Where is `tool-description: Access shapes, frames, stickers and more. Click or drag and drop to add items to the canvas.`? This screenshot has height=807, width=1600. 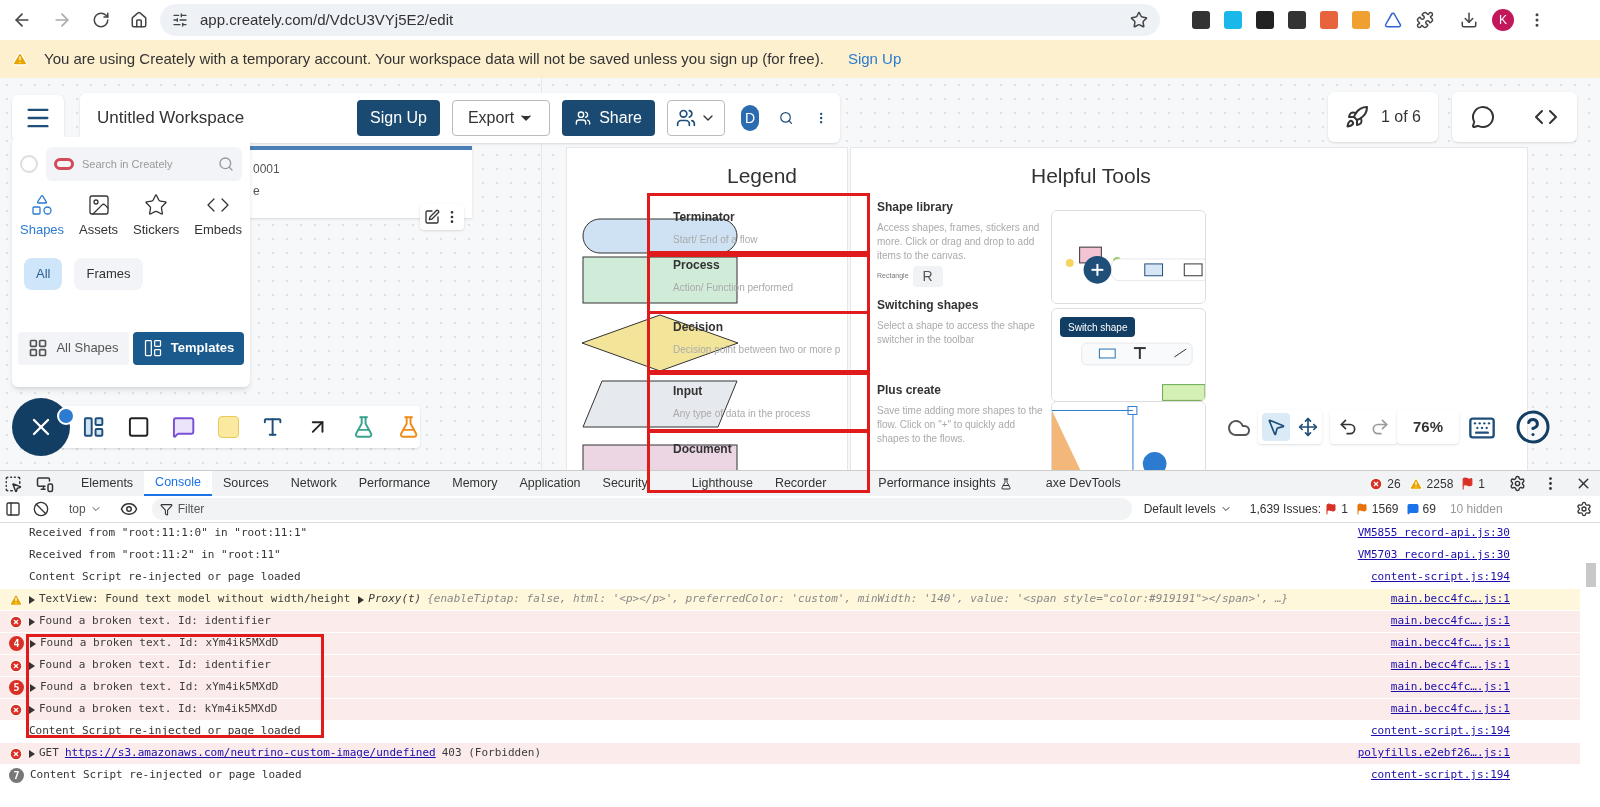
tool-description: Access shapes, frames, stickers and more. Click or drag and drop to add items to the canvas. is located at coordinates (959, 242).